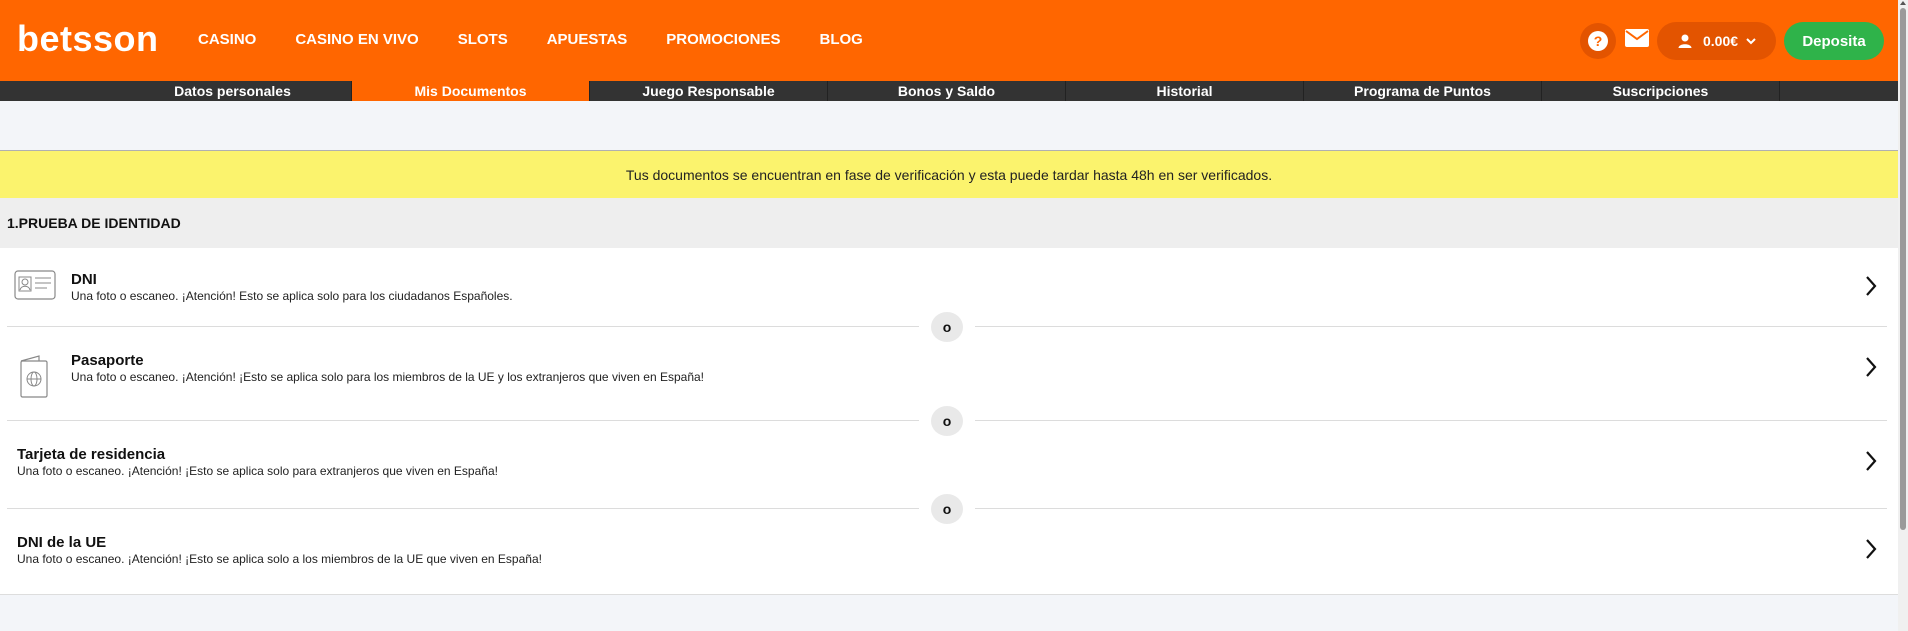 This screenshot has height=631, width=1908. What do you see at coordinates (471, 91) in the screenshot?
I see `tab-mis-documentos: Mis Documentos` at bounding box center [471, 91].